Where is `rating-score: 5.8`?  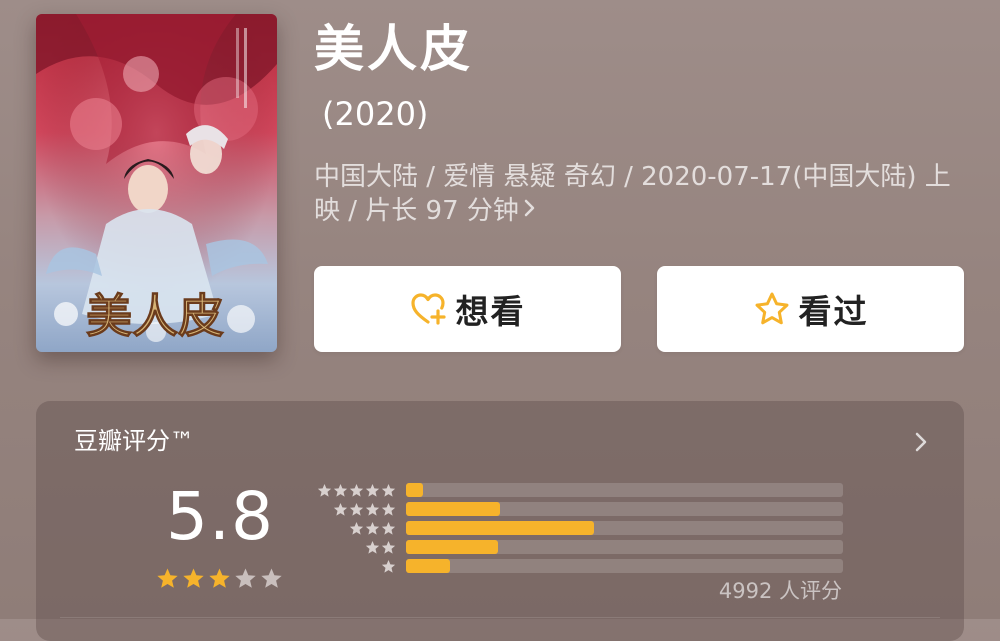 rating-score: 5.8 is located at coordinates (220, 516).